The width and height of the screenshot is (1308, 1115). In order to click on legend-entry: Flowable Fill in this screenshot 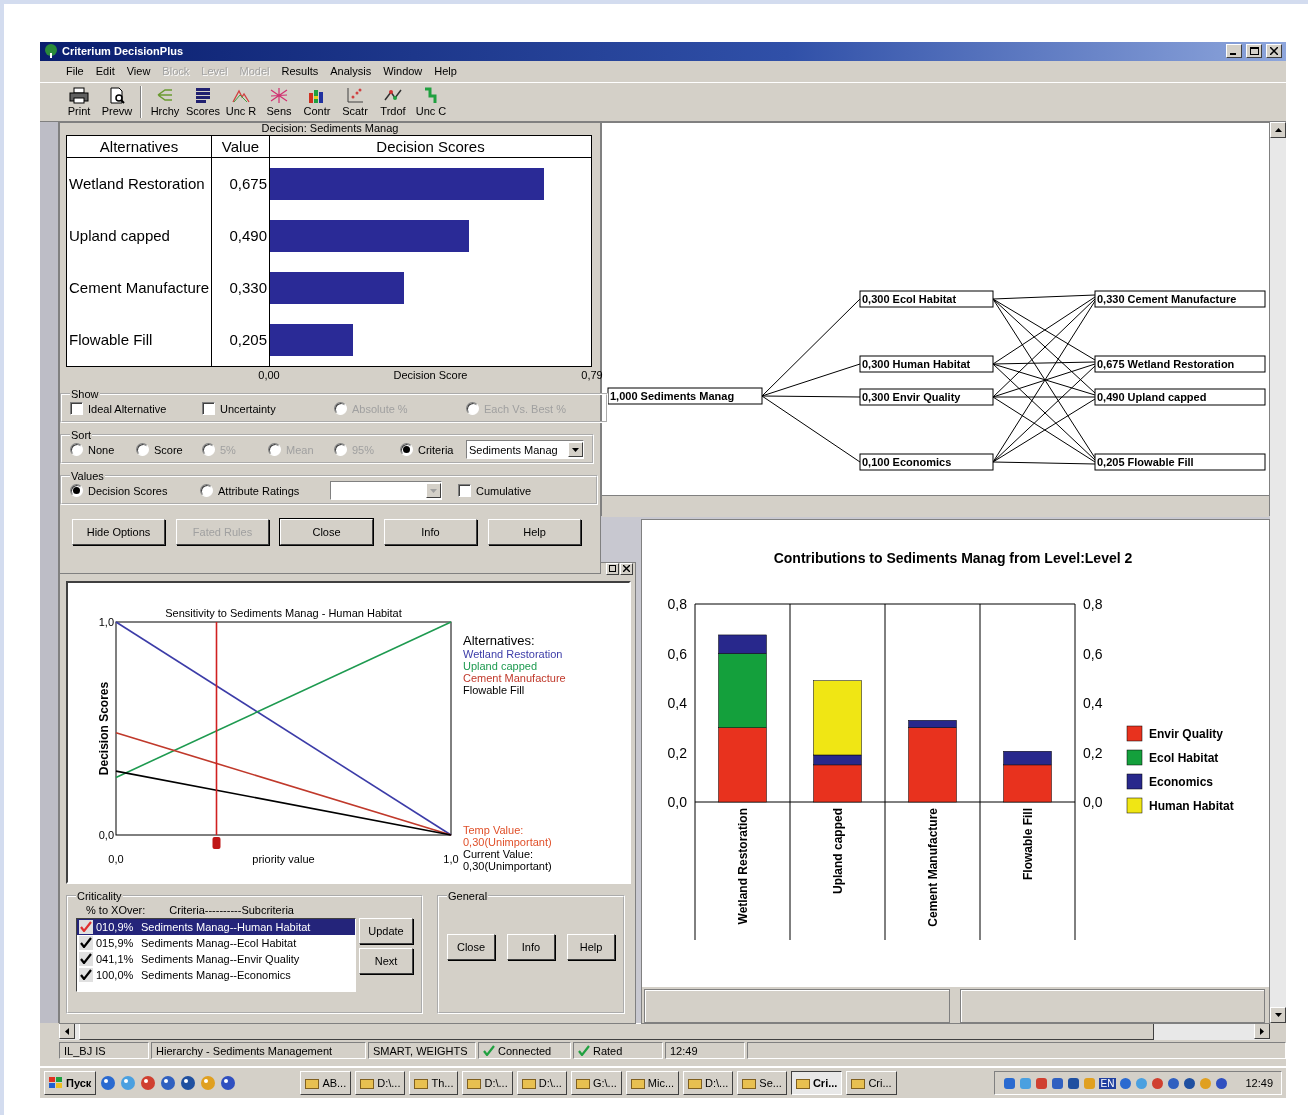, I will do `click(494, 689)`.